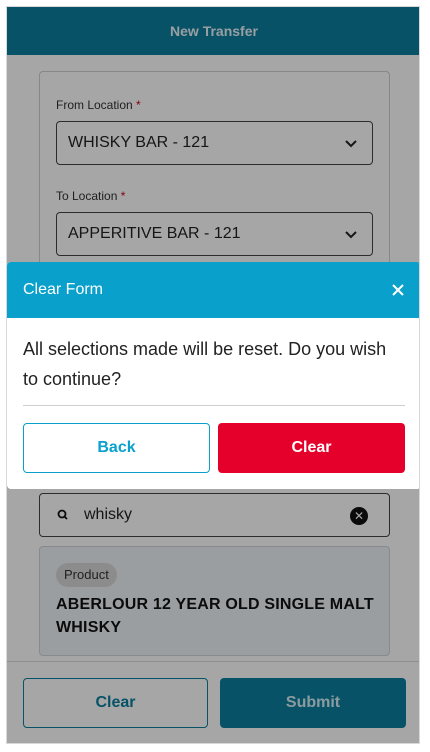  What do you see at coordinates (311, 448) in the screenshot?
I see `confirm-clear-button: Clear` at bounding box center [311, 448].